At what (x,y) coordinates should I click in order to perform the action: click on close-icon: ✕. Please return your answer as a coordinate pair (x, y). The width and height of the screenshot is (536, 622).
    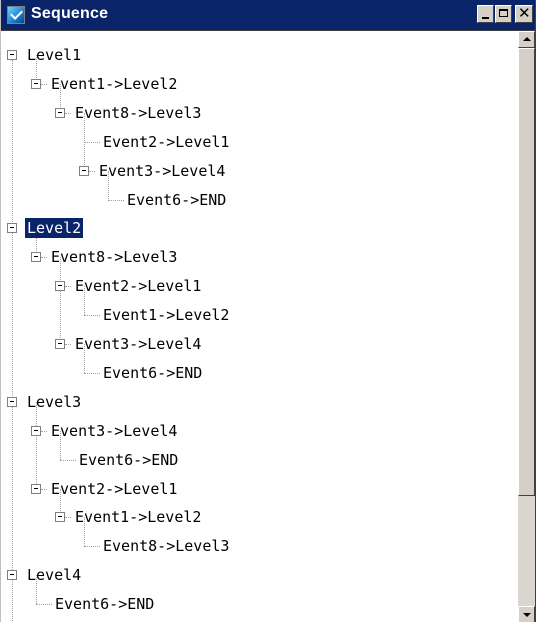
    Looking at the image, I should click on (524, 13).